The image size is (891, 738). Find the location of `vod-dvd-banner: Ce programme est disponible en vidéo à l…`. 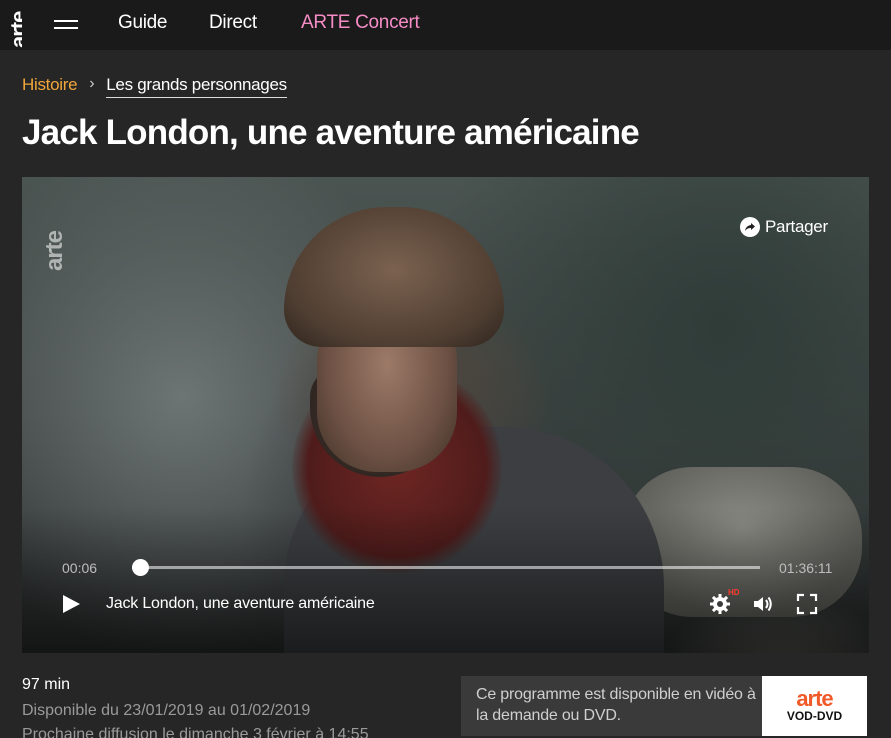

vod-dvd-banner: Ce programme est disponible en vidéo à l… is located at coordinates (664, 706).